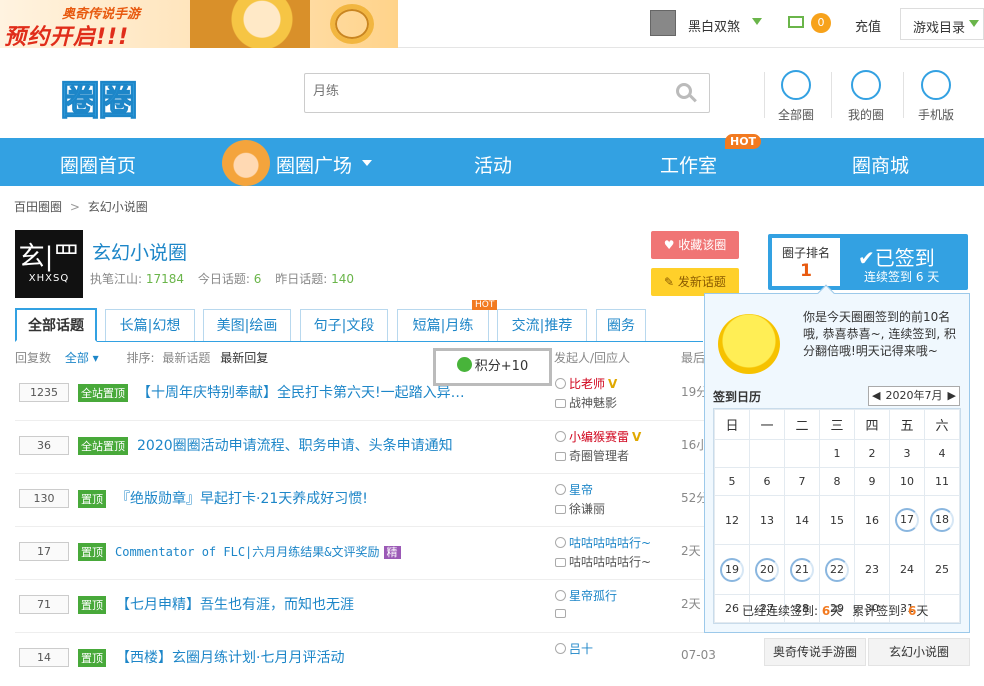 The width and height of the screenshot is (984, 686). What do you see at coordinates (780, 611) in the screenshot?
I see `streak-label: 已经连续签到:` at bounding box center [780, 611].